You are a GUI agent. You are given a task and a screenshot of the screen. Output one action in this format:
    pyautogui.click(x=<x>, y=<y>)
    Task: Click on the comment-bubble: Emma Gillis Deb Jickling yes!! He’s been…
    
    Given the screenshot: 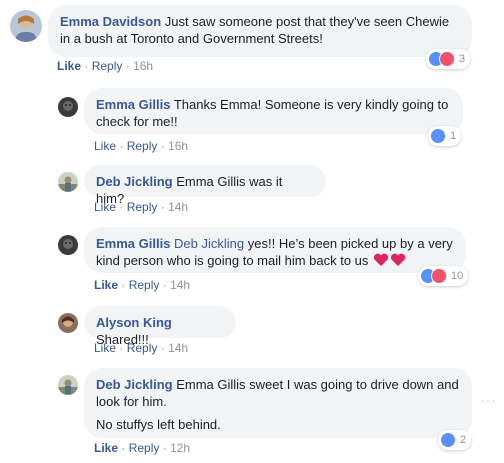 What is the action you would take?
    pyautogui.click(x=275, y=250)
    